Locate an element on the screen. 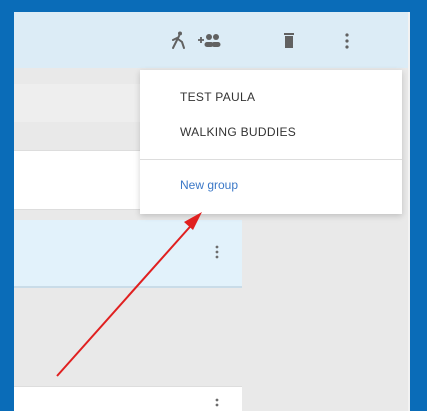 This screenshot has height=411, width=427. list-item is located at coordinates (128, 398).